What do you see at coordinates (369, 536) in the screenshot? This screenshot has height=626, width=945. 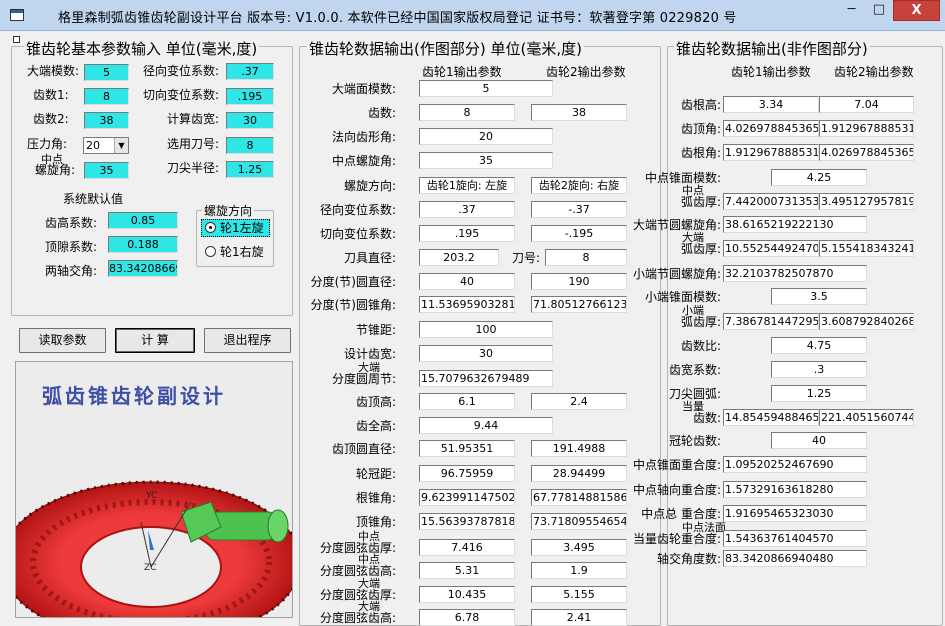 I see `row-label-top: 中点` at bounding box center [369, 536].